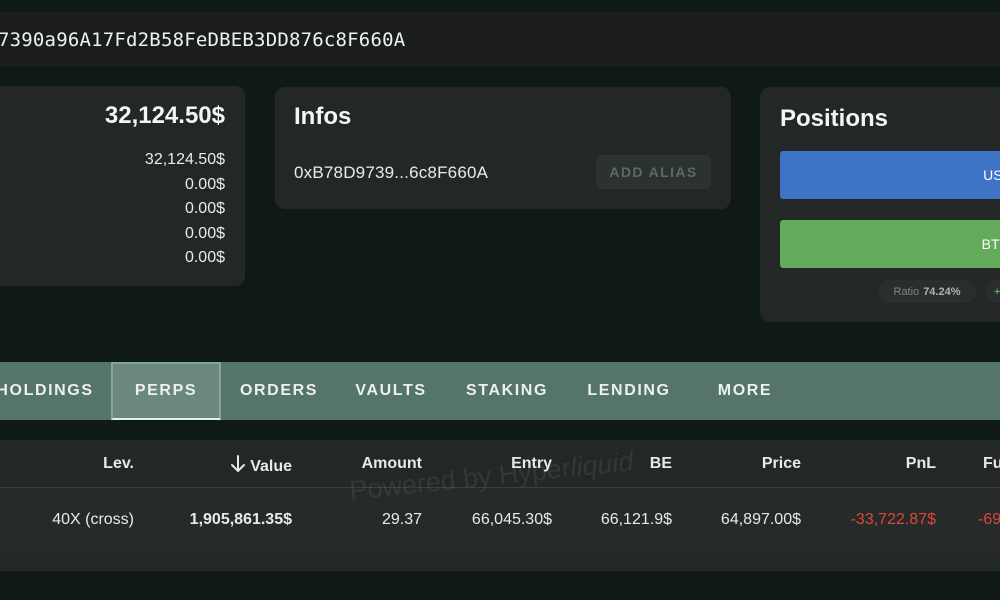  I want to click on header-value: Value, so click(261, 465).